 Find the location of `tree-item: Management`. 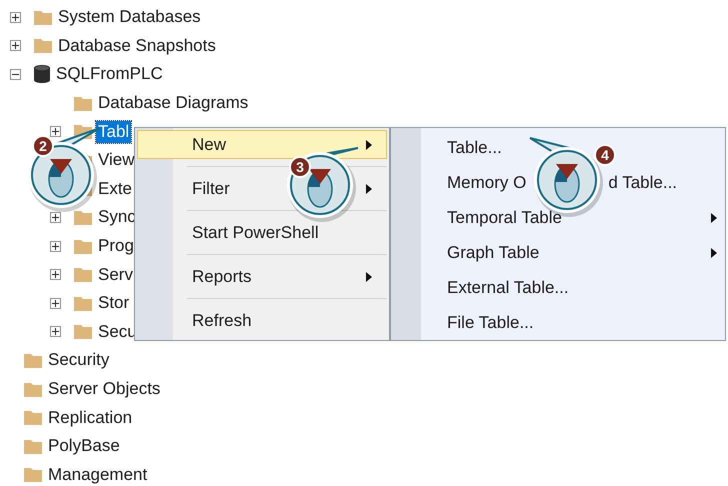

tree-item: Management is located at coordinates (98, 475).